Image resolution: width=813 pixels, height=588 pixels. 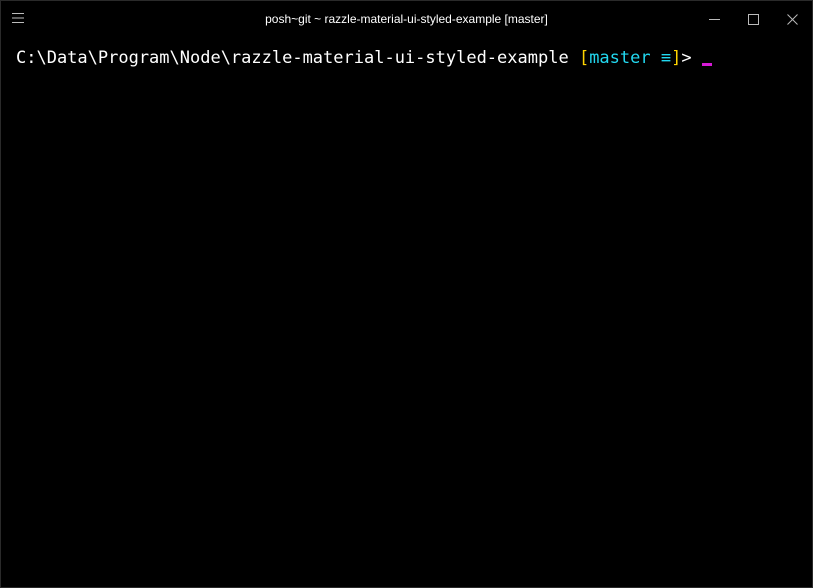 I want to click on prompt-bracket-open: [, so click(x=584, y=58).